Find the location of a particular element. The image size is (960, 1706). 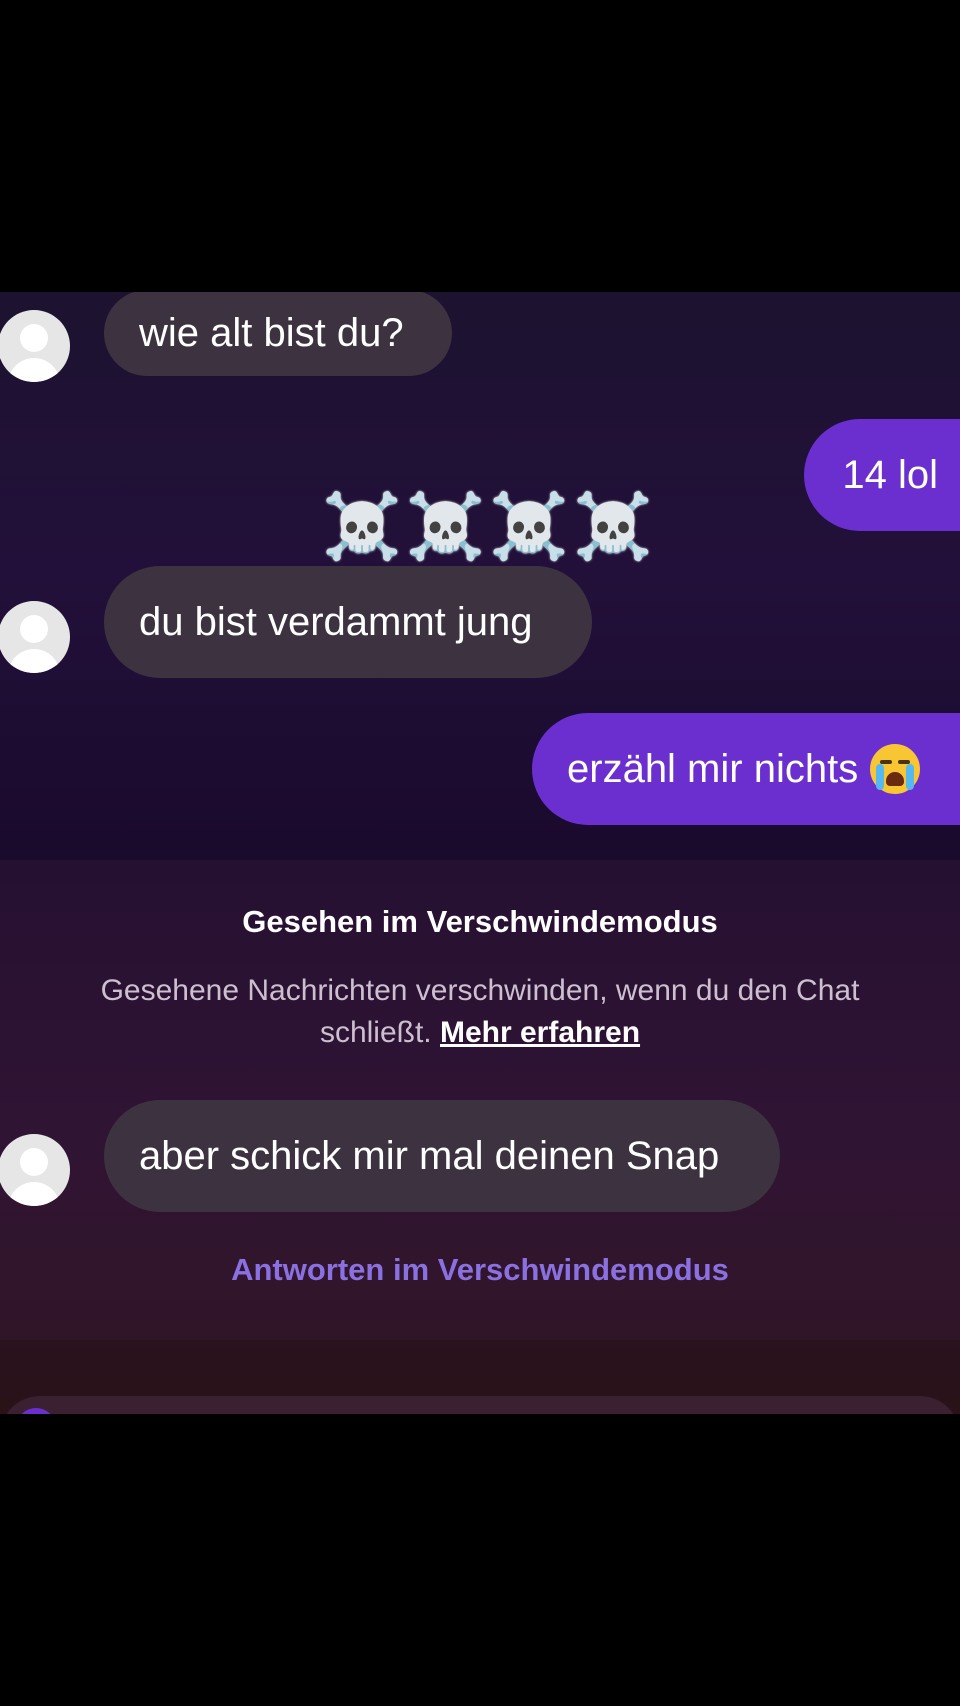

message-bubble-outgoing: 14 lol is located at coordinates (882, 475).